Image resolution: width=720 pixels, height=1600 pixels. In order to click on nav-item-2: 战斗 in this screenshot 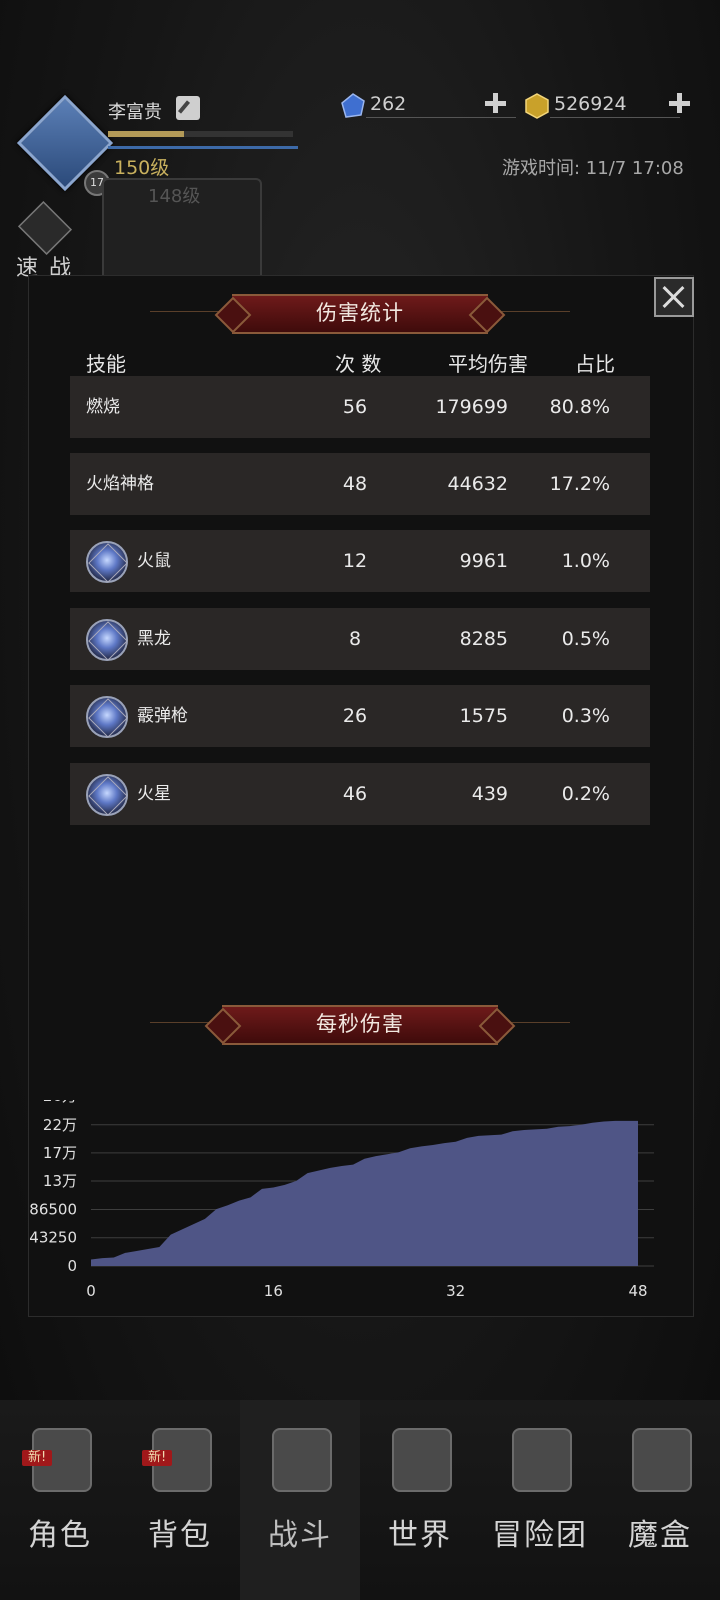, I will do `click(300, 1500)`.